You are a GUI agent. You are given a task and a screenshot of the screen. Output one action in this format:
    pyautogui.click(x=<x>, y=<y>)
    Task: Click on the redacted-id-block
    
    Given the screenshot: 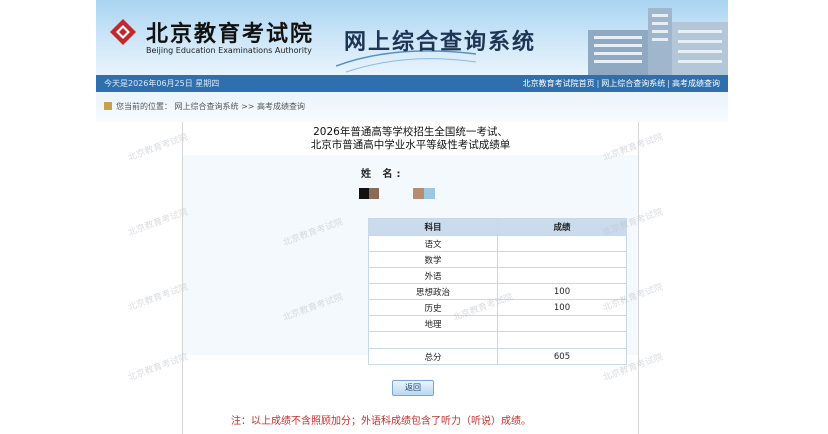 What is the action you would take?
    pyautogui.click(x=424, y=193)
    